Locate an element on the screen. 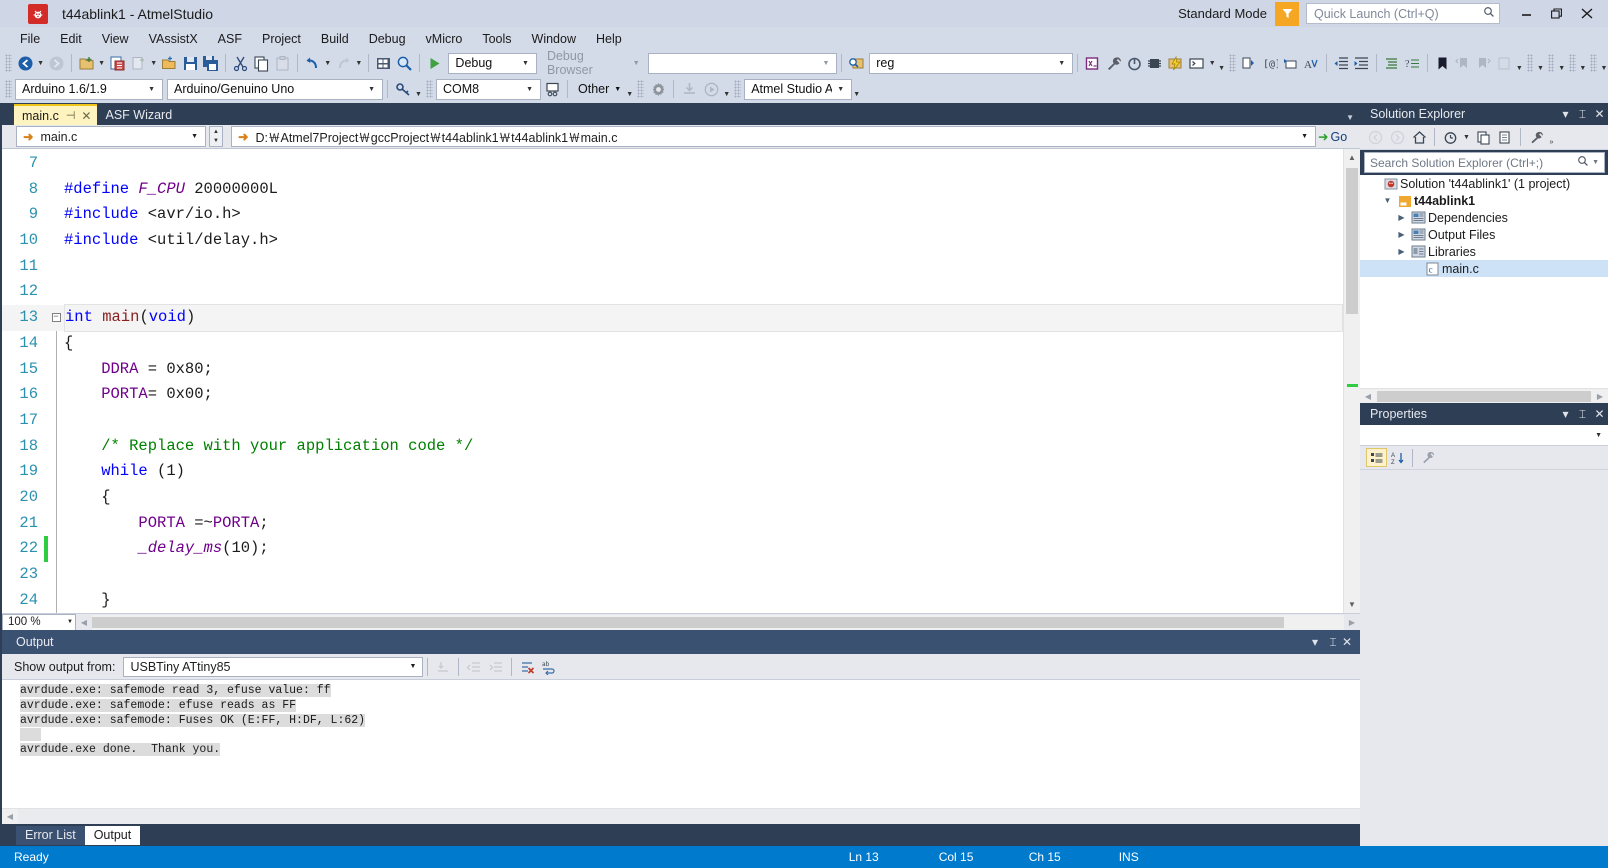 This screenshot has height=868, width=1608. toggle-bookmark-icon is located at coordinates (1442, 63).